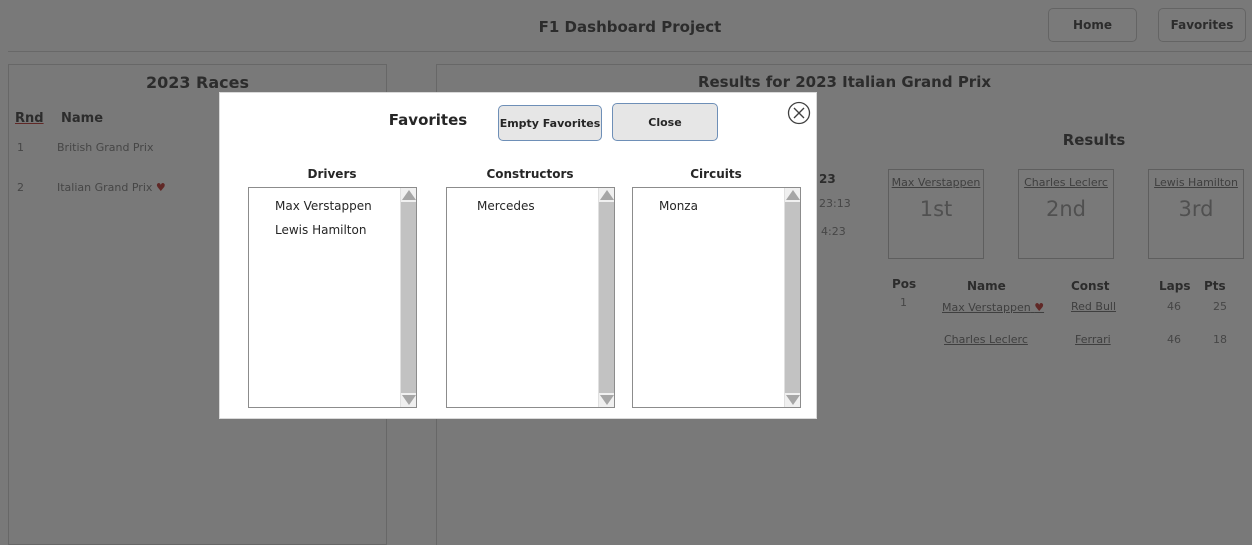 The image size is (1252, 545). I want to click on constructors-list: Mercedes, so click(530, 297).